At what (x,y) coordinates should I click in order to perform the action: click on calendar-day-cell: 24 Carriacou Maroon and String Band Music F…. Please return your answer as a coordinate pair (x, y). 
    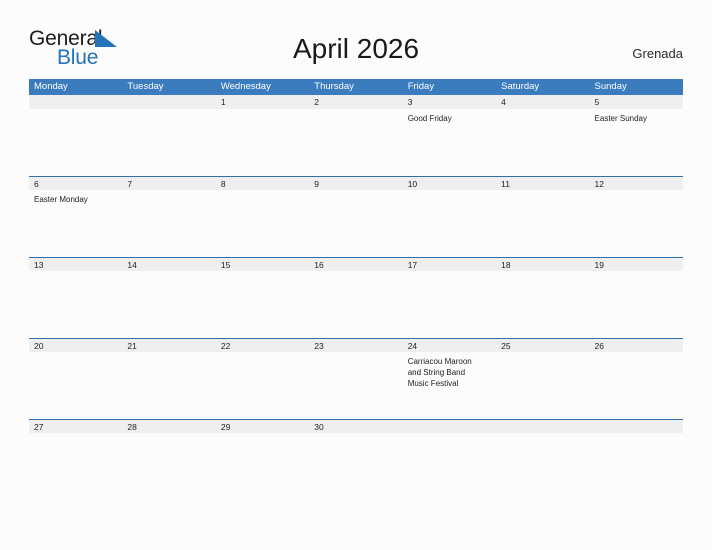
    Looking at the image, I should click on (449, 378).